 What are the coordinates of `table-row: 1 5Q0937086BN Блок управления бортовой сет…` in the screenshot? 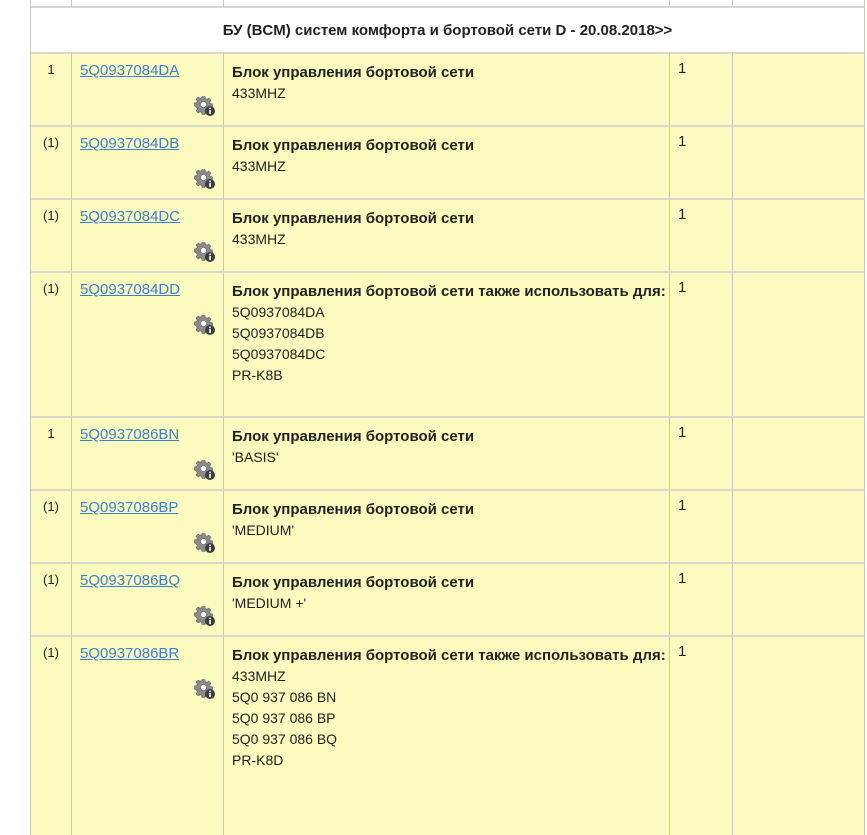 It's located at (447, 452).